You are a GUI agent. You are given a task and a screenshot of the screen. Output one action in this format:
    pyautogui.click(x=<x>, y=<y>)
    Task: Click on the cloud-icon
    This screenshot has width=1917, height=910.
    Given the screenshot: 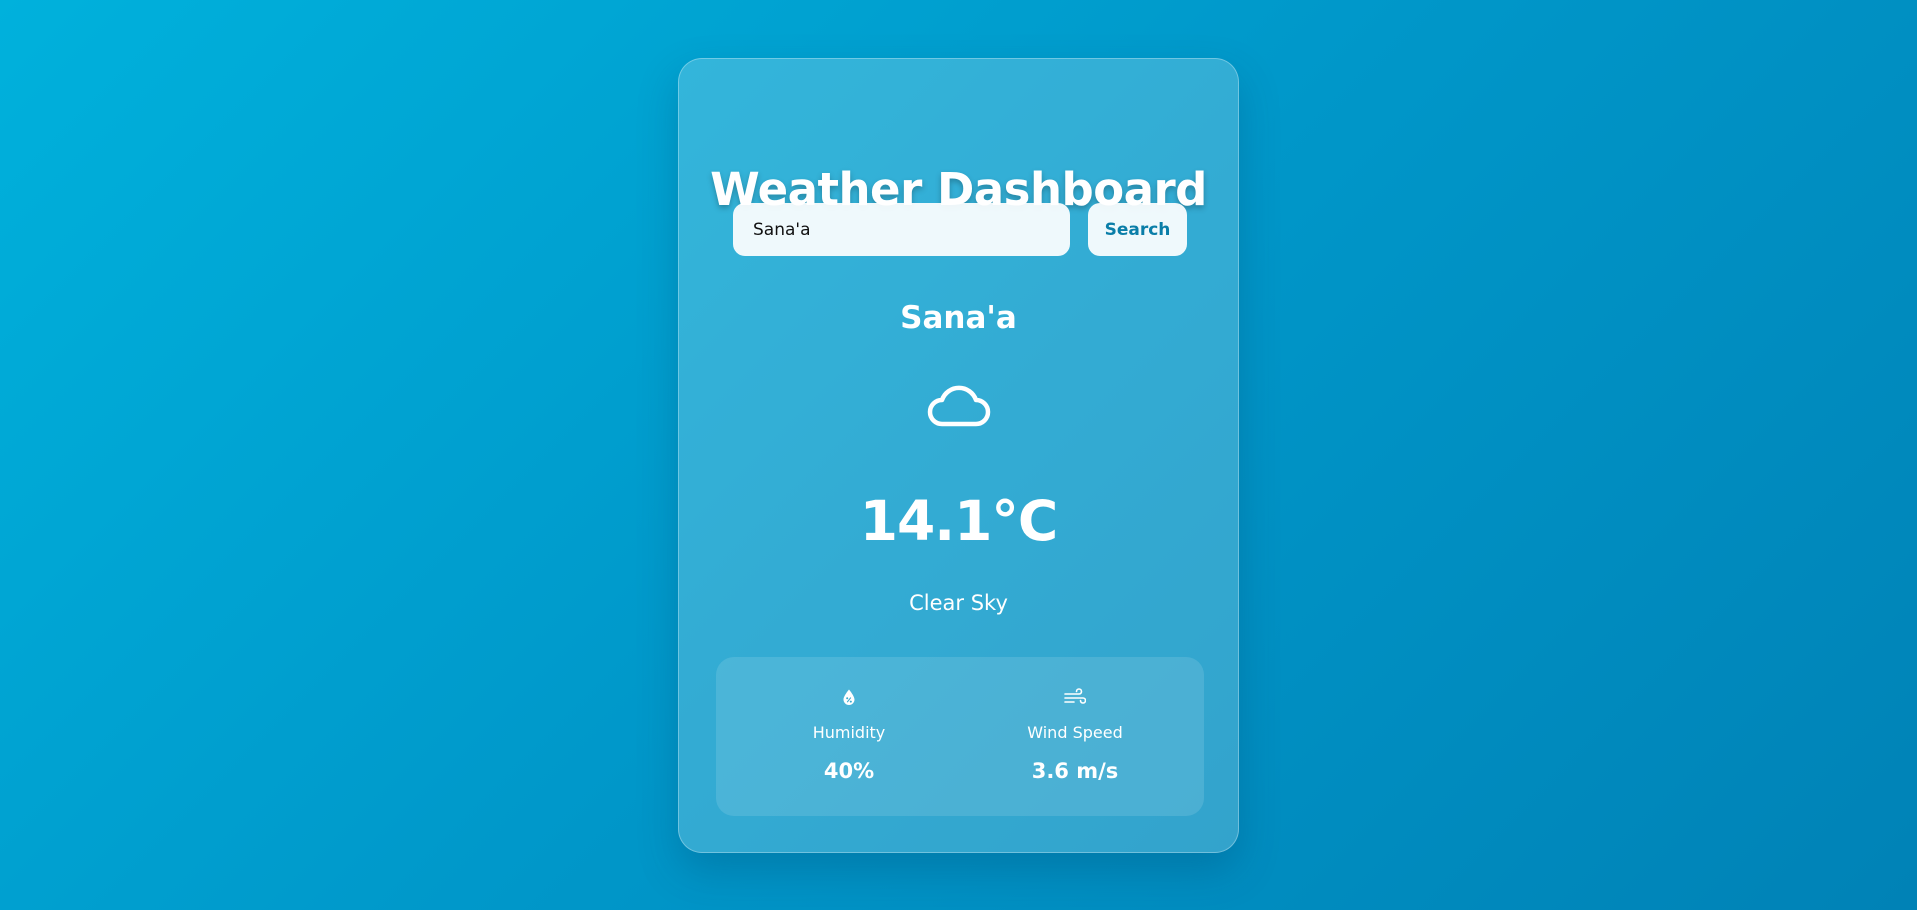 What is the action you would take?
    pyautogui.click(x=959, y=406)
    